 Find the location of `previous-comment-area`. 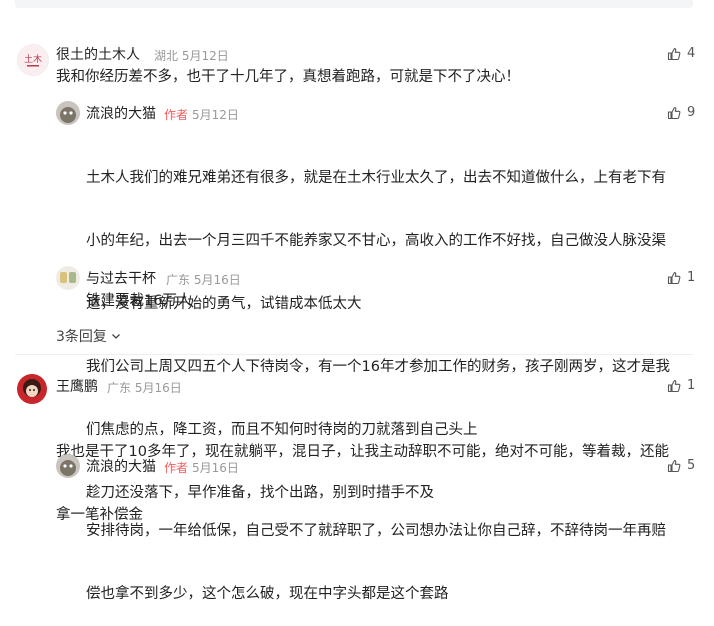

previous-comment-area is located at coordinates (354, 4).